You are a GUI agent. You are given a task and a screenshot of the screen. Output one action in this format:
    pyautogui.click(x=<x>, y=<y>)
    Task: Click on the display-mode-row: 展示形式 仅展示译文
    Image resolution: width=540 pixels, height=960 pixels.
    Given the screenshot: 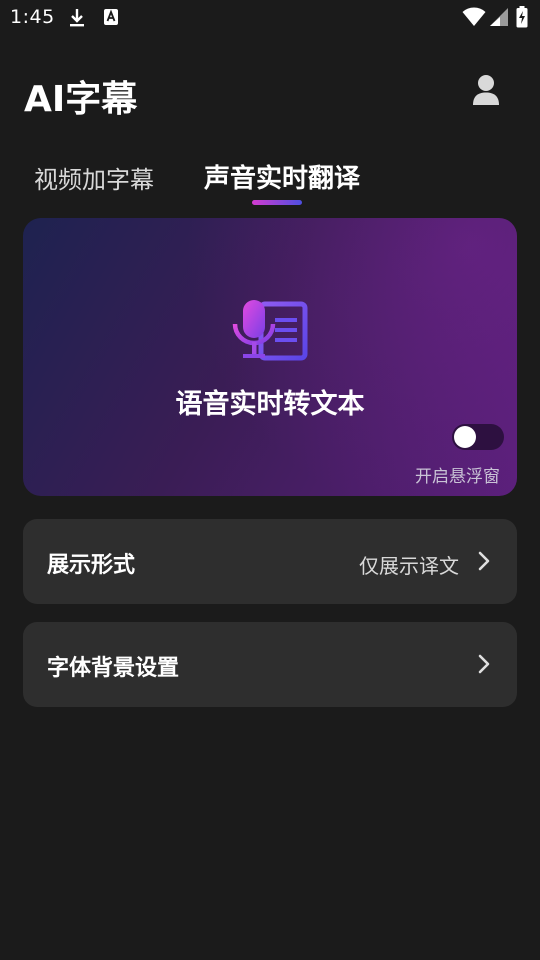 What is the action you would take?
    pyautogui.click(x=270, y=561)
    